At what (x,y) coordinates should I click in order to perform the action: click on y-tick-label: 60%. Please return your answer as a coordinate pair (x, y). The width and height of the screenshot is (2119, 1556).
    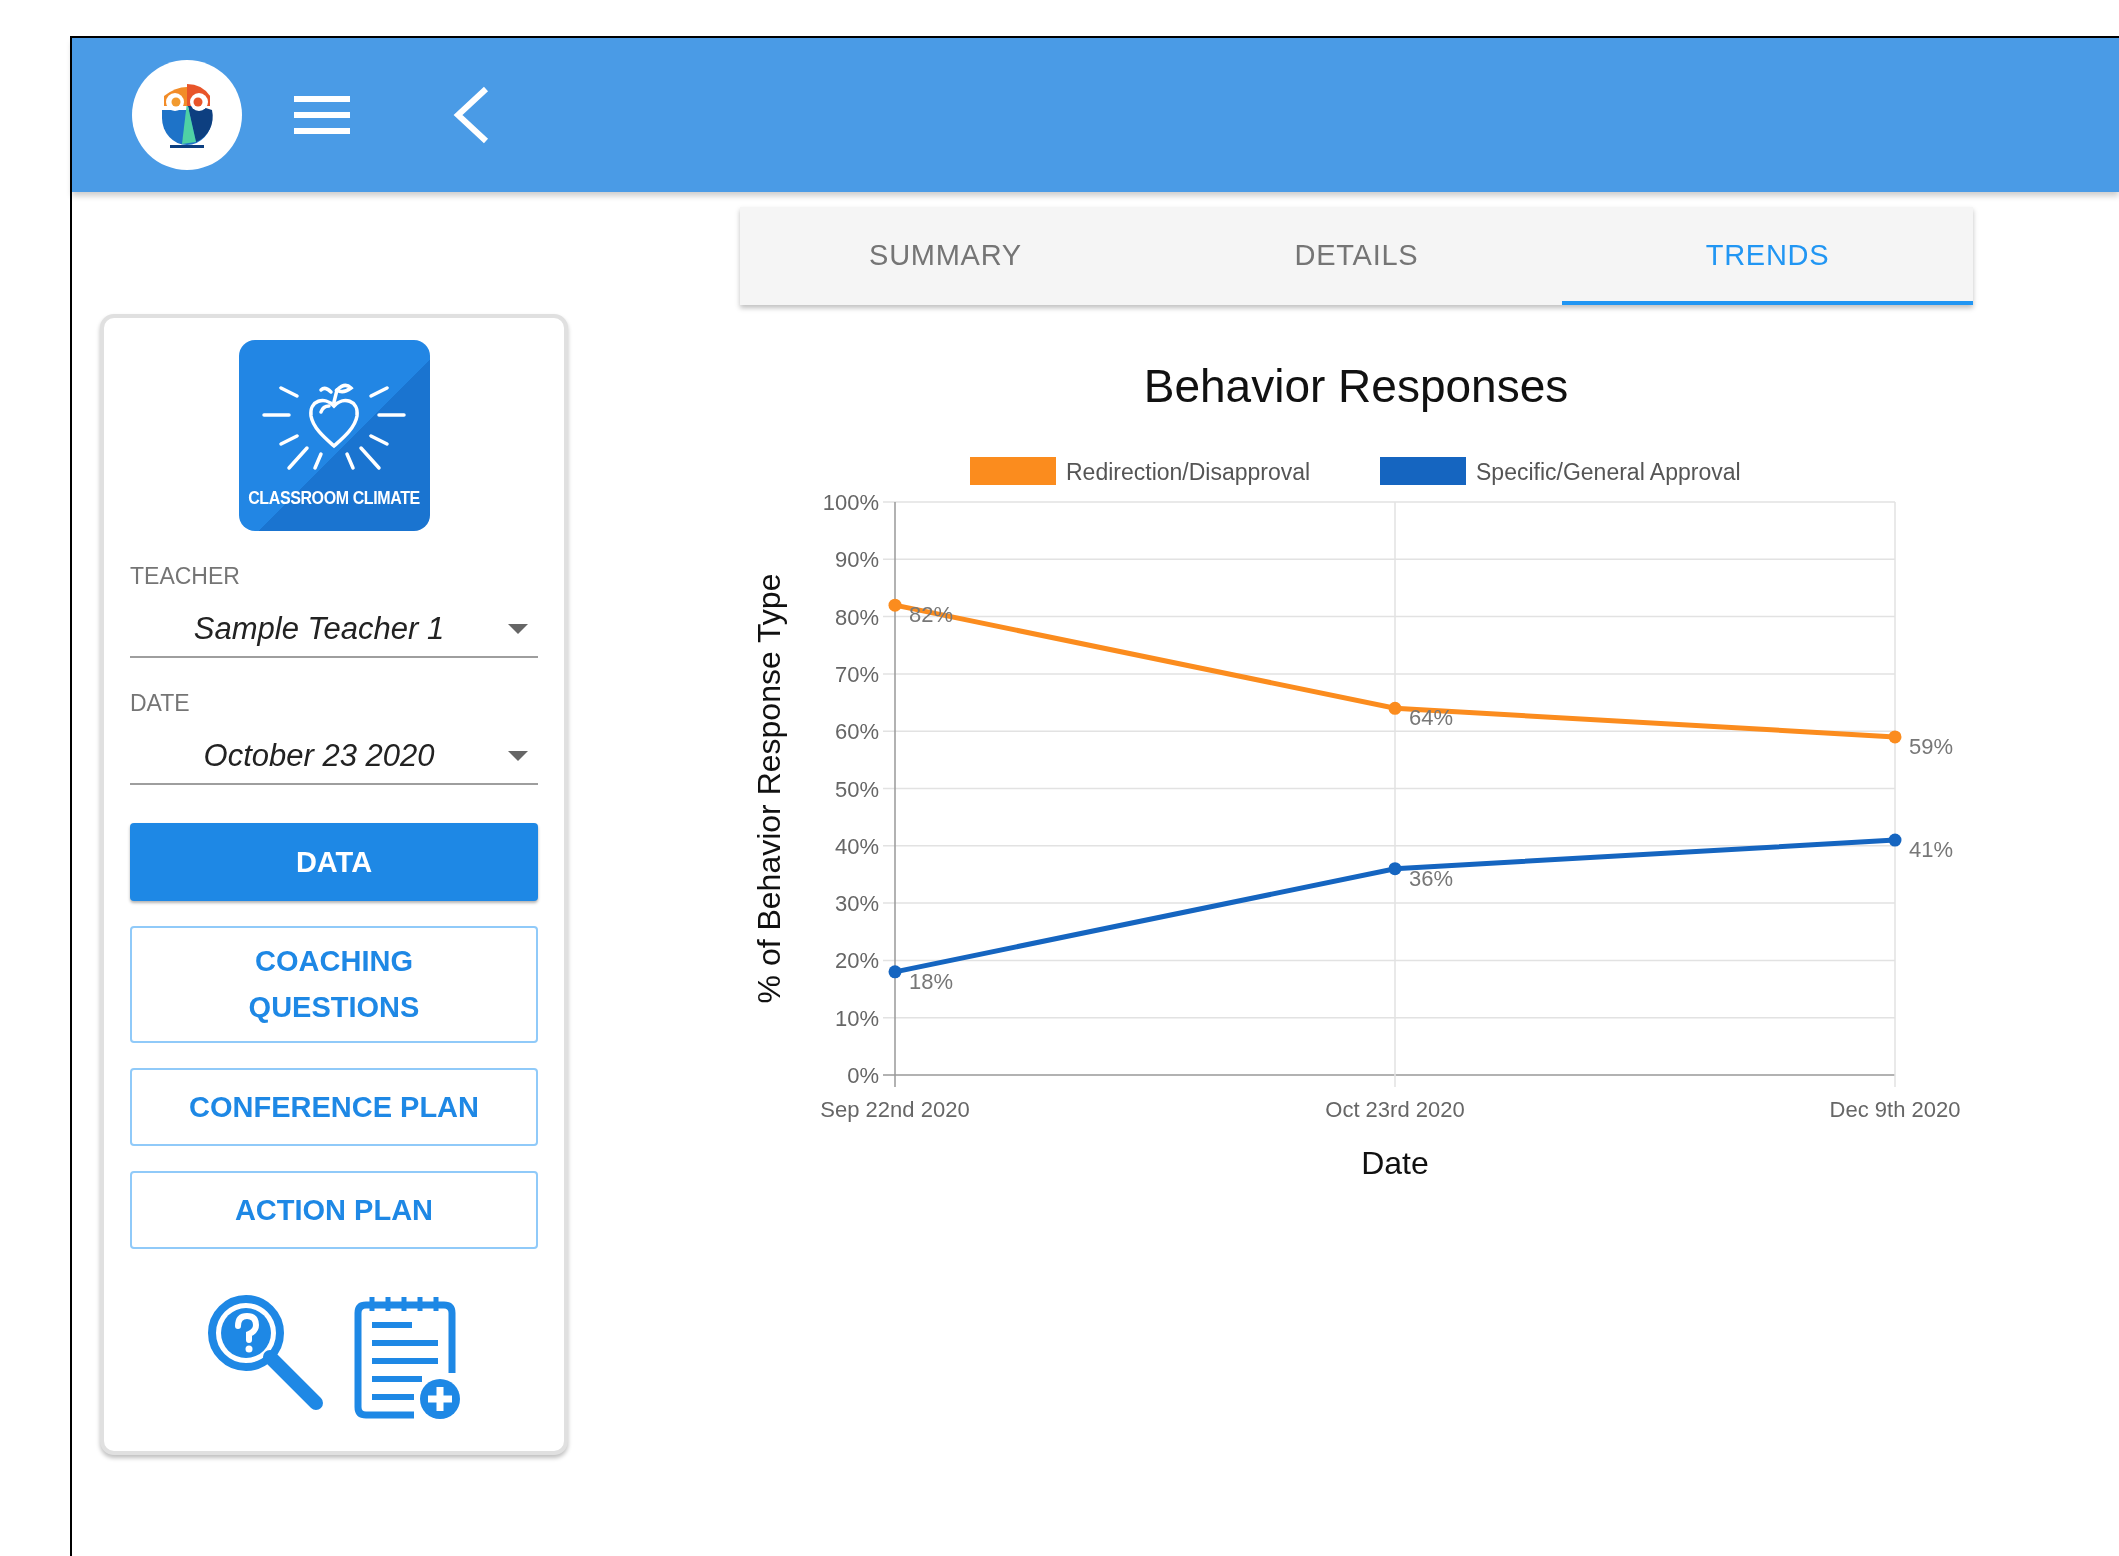
    Looking at the image, I should click on (856, 732).